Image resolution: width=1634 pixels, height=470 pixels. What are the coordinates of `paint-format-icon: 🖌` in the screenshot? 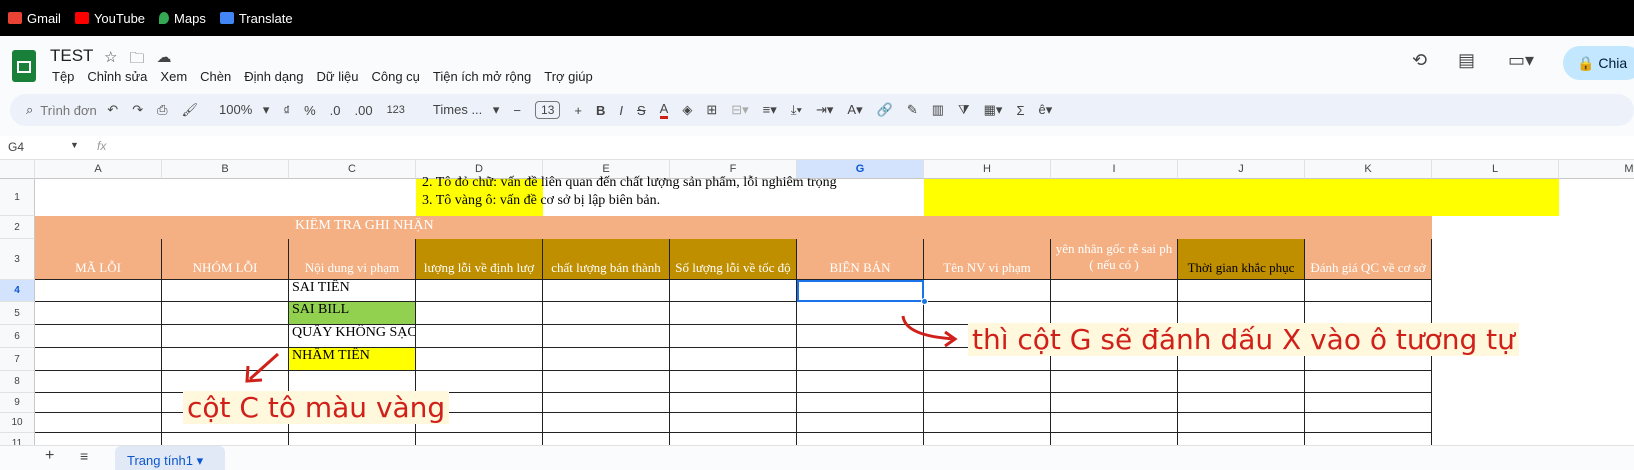 It's located at (190, 110).